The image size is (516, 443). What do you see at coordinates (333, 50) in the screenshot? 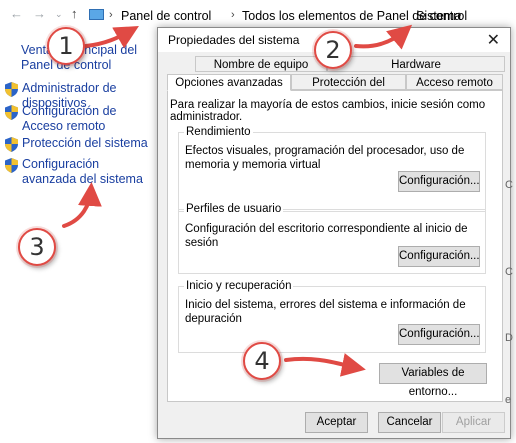
I see `callout-2: 2` at bounding box center [333, 50].